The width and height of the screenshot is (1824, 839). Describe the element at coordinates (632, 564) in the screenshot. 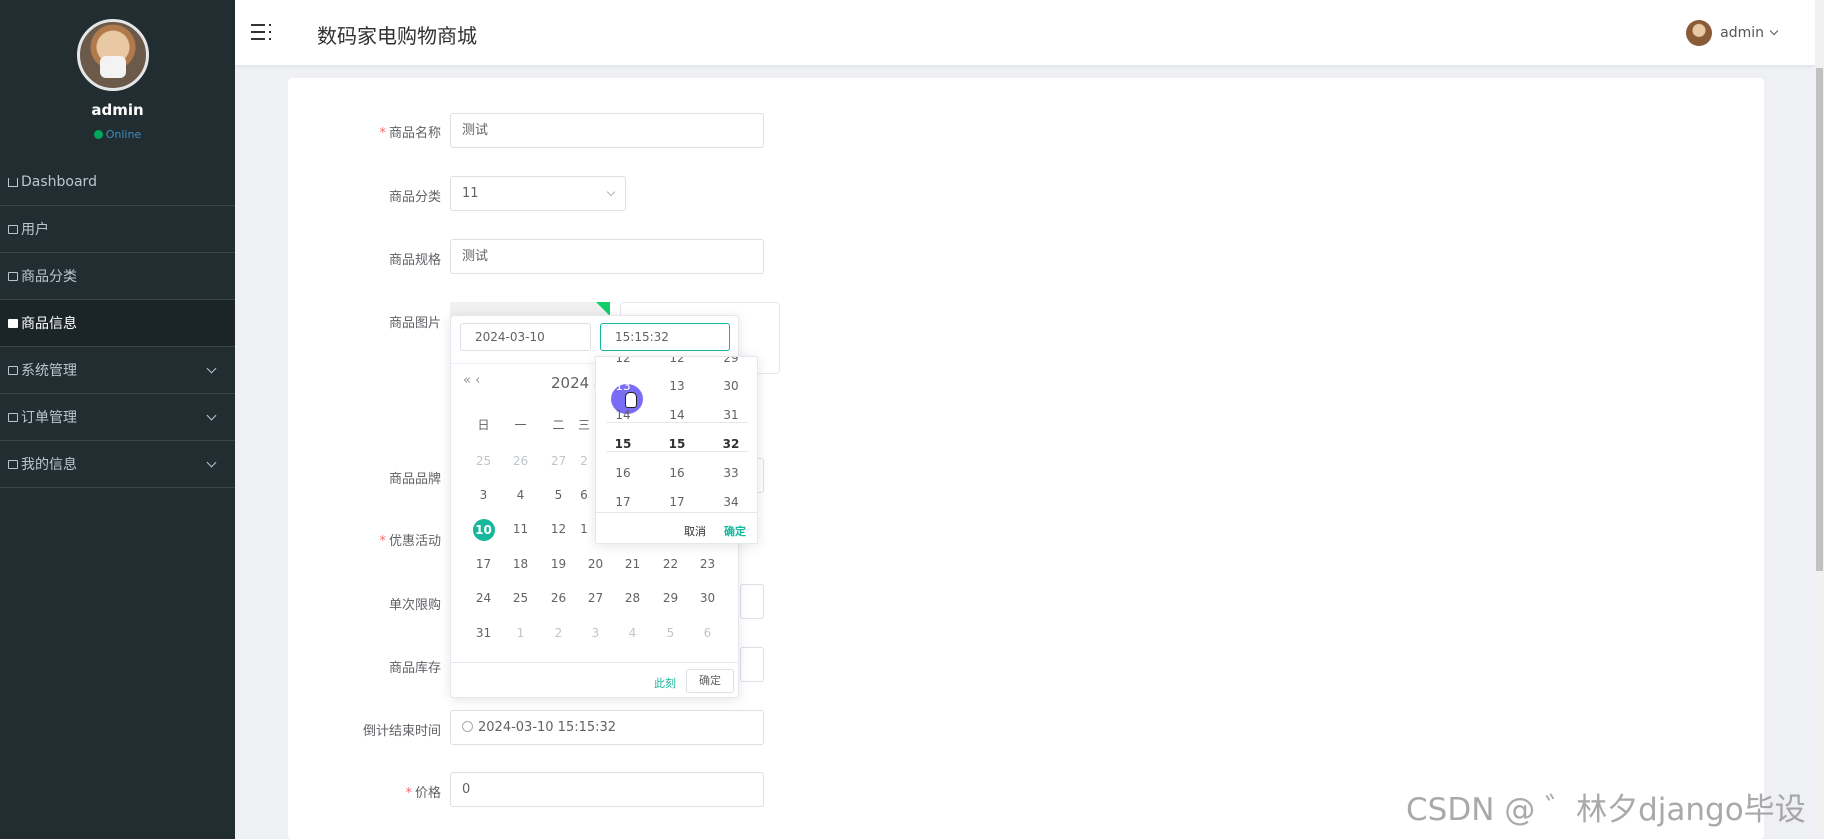

I see `date-cell: 21` at that location.